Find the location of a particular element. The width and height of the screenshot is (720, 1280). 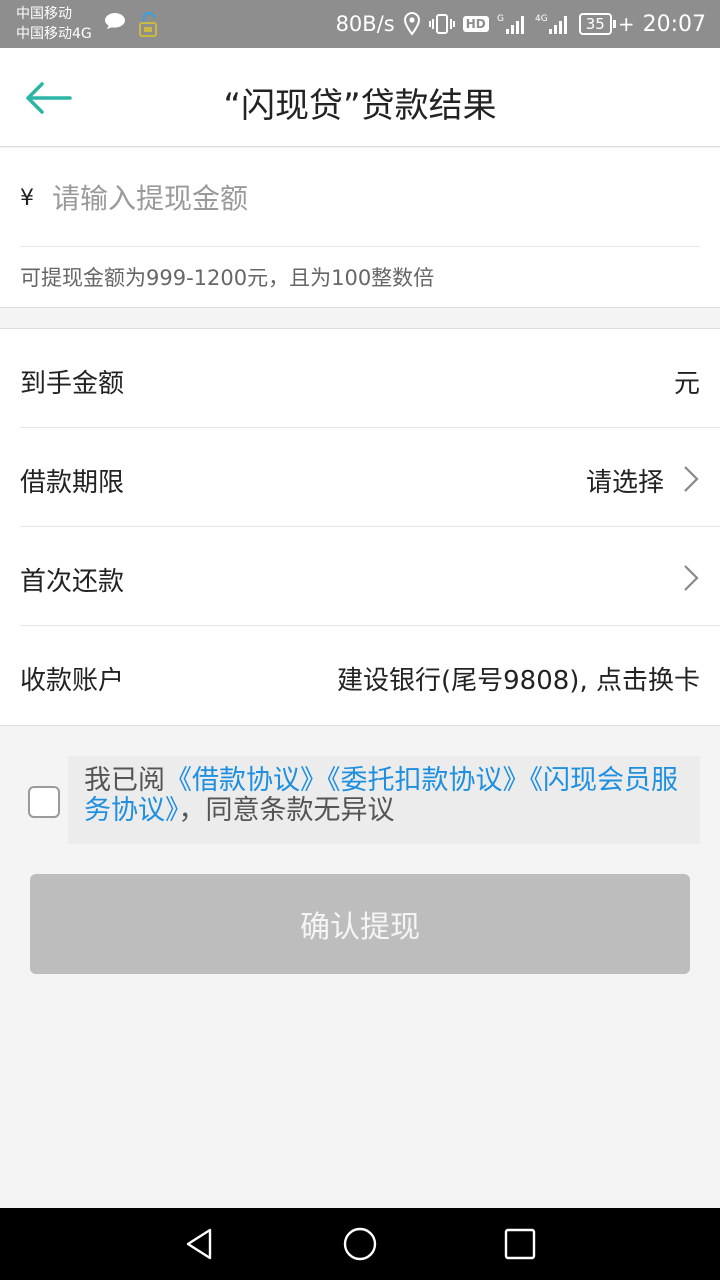

location-icon is located at coordinates (411, 24).